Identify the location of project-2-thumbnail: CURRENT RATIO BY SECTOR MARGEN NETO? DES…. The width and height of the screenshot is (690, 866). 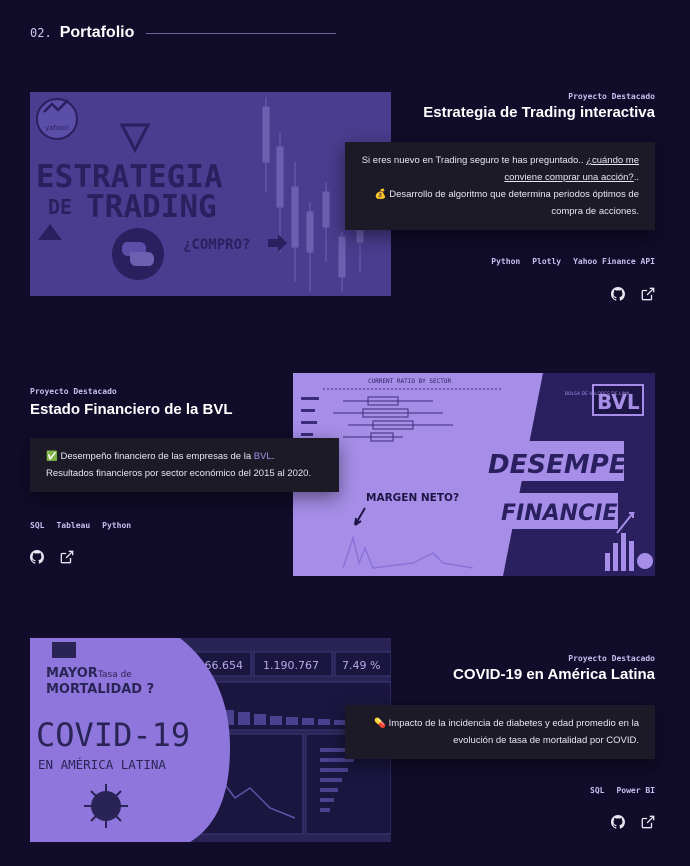
(474, 474).